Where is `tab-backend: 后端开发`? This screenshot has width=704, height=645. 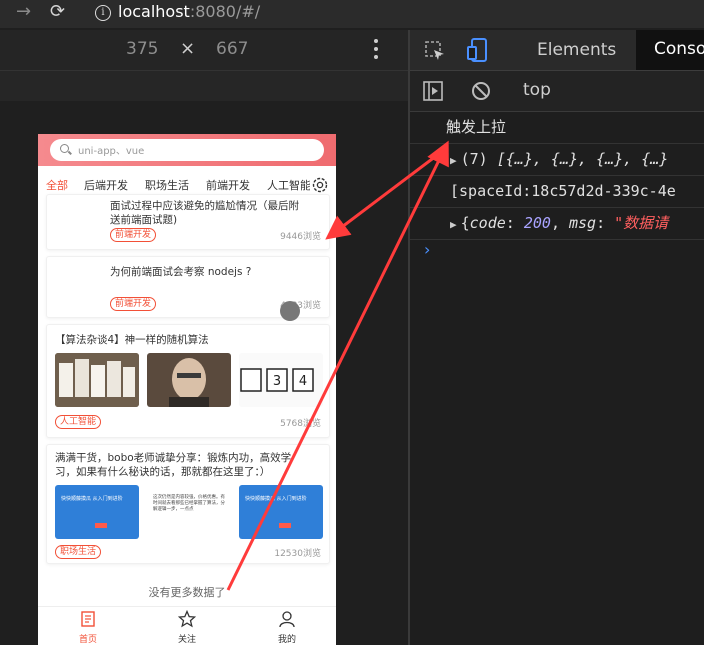 tab-backend: 后端开发 is located at coordinates (106, 185).